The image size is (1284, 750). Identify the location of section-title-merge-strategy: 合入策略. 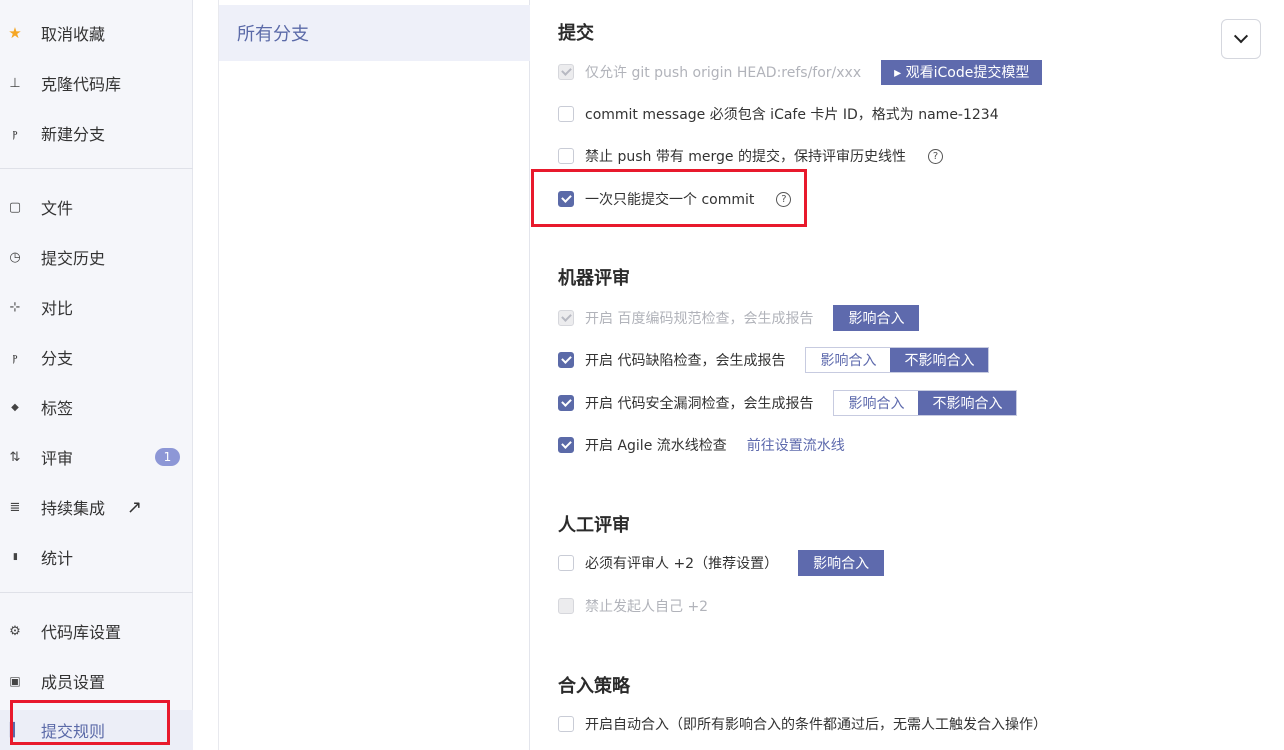
(594, 686).